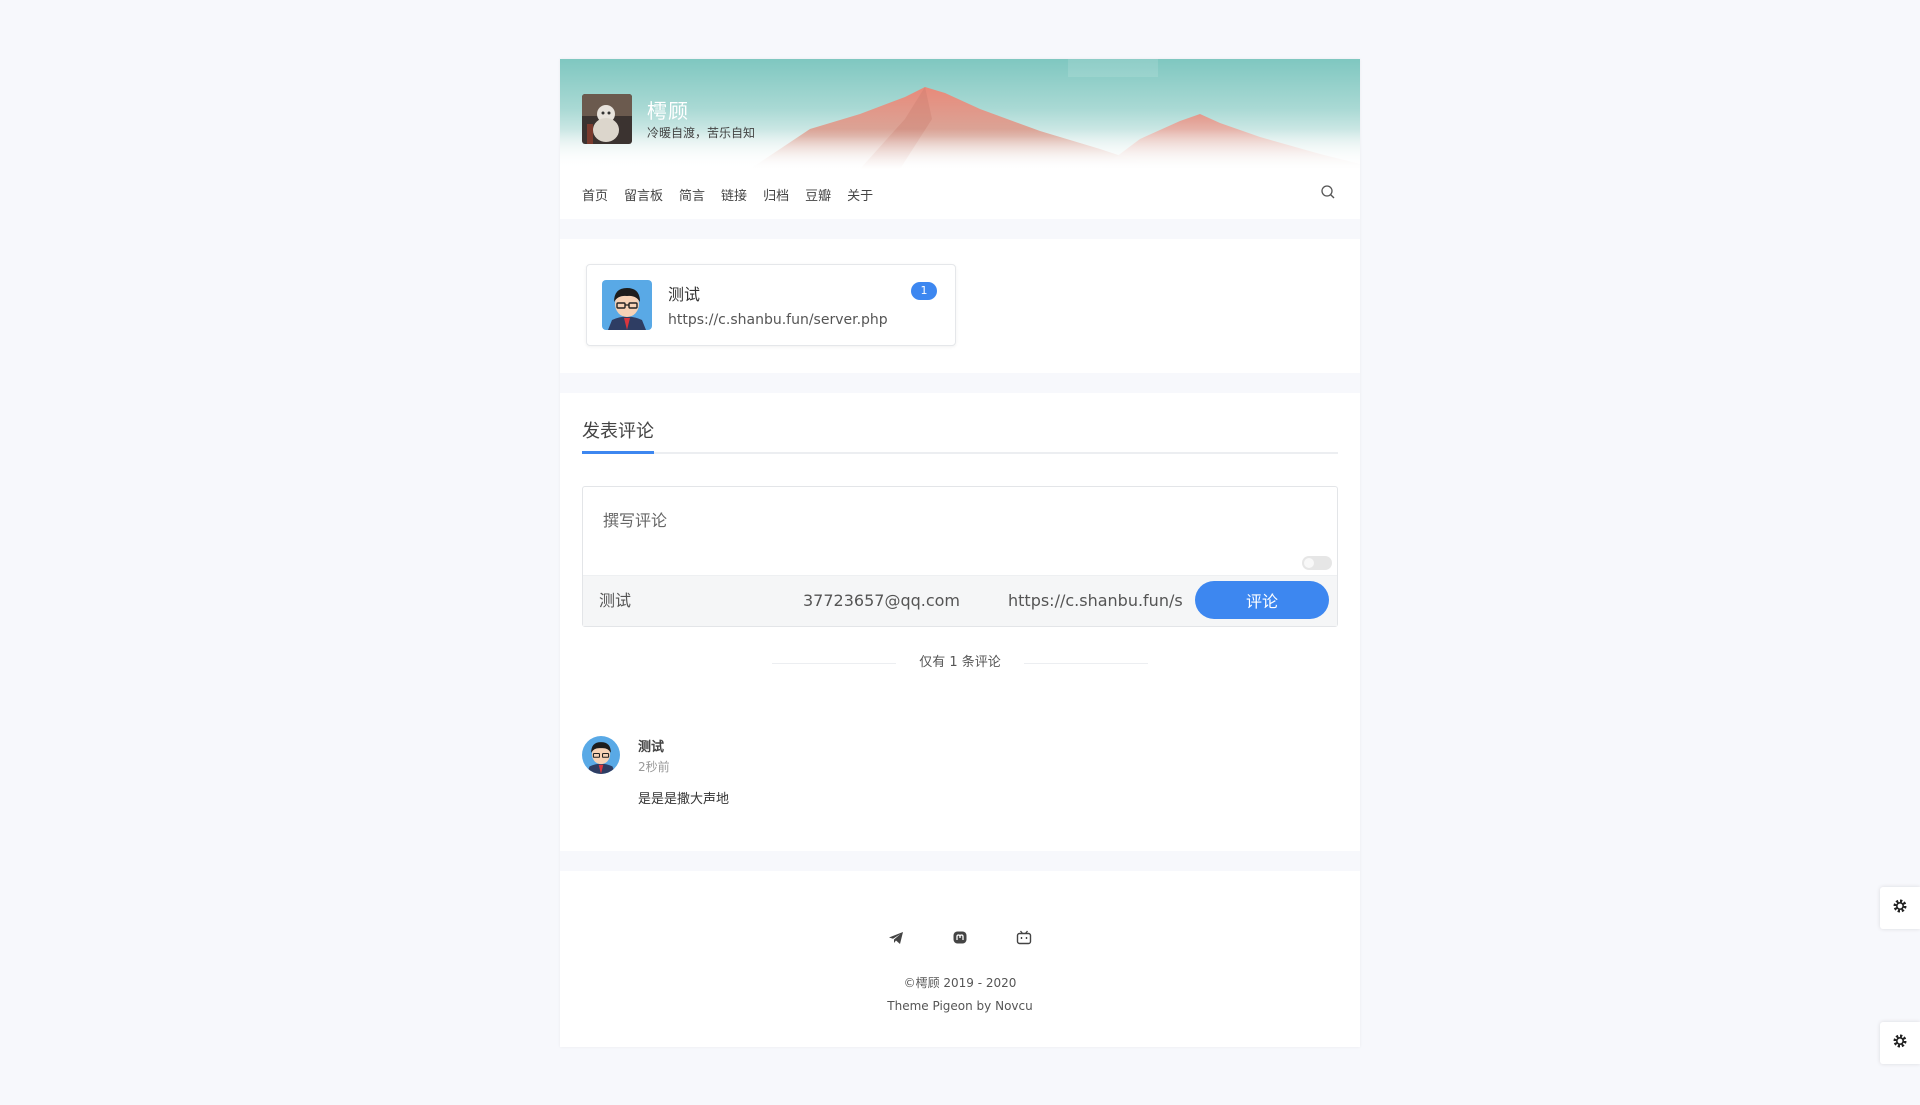  Describe the element at coordinates (960, 983) in the screenshot. I see `copyright-text: ©樗顾 2019 - 2020` at that location.